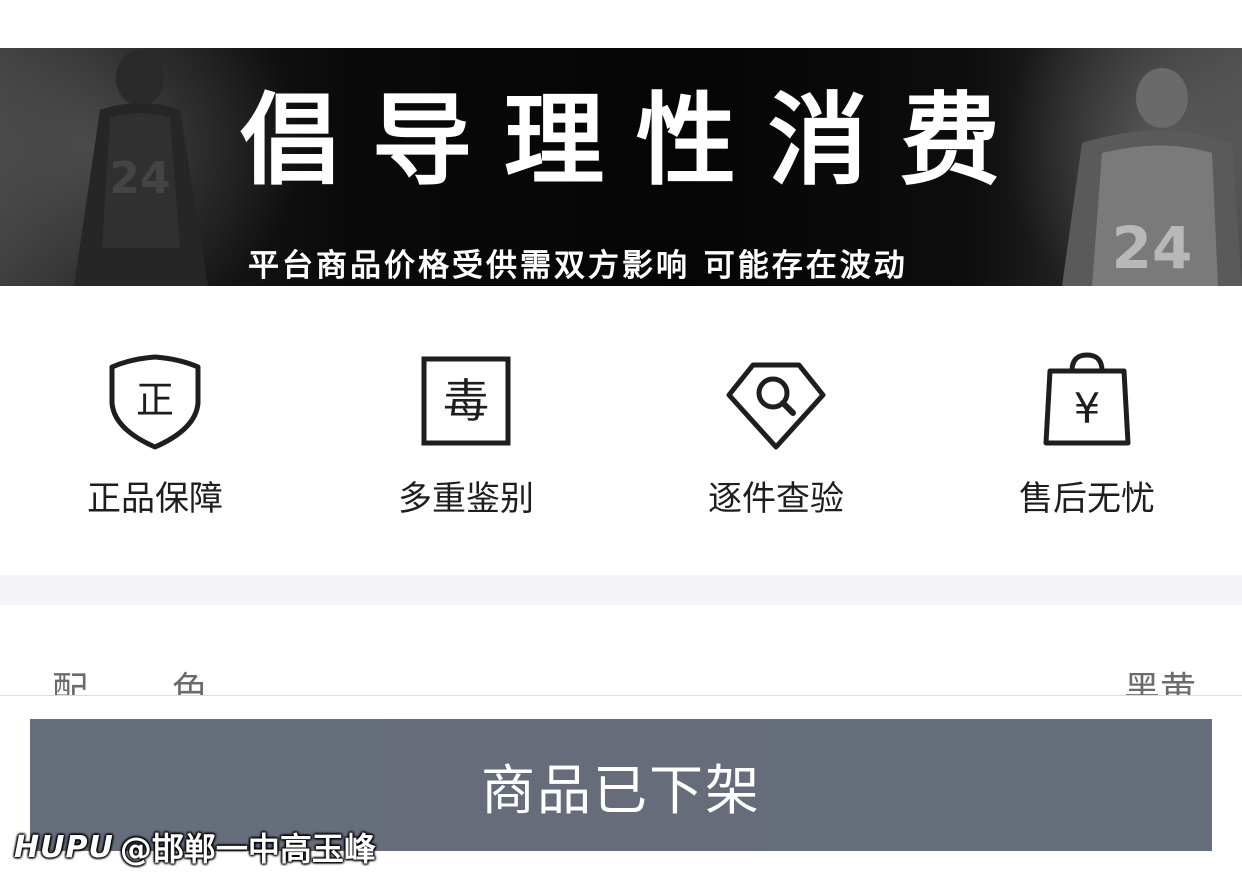 The height and width of the screenshot is (876, 1242). I want to click on feature-multi-check: 毒 多重鉴别, so click(466, 435).